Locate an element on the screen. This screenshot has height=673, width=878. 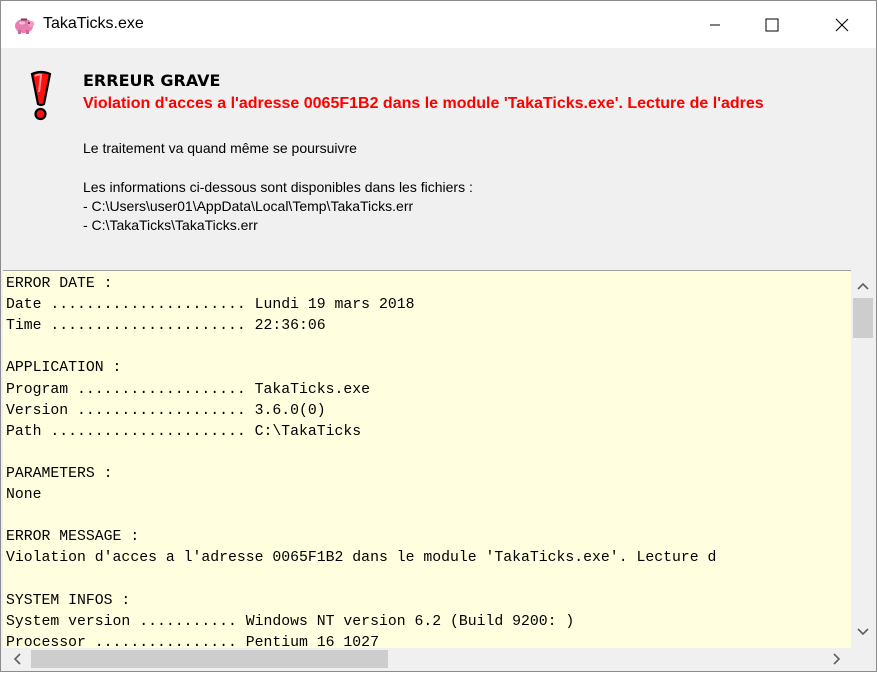
piggy-bank-icon is located at coordinates (24, 24).